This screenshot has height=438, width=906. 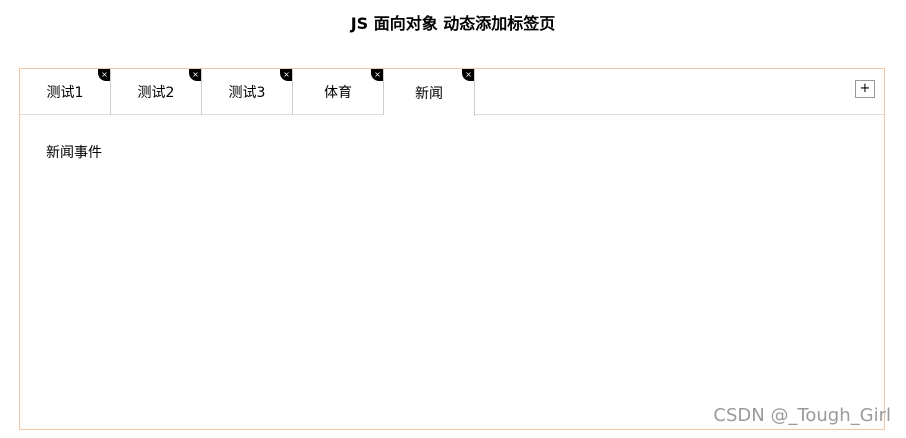 What do you see at coordinates (802, 415) in the screenshot?
I see `watermark: CSDN @_Tough_Girl` at bounding box center [802, 415].